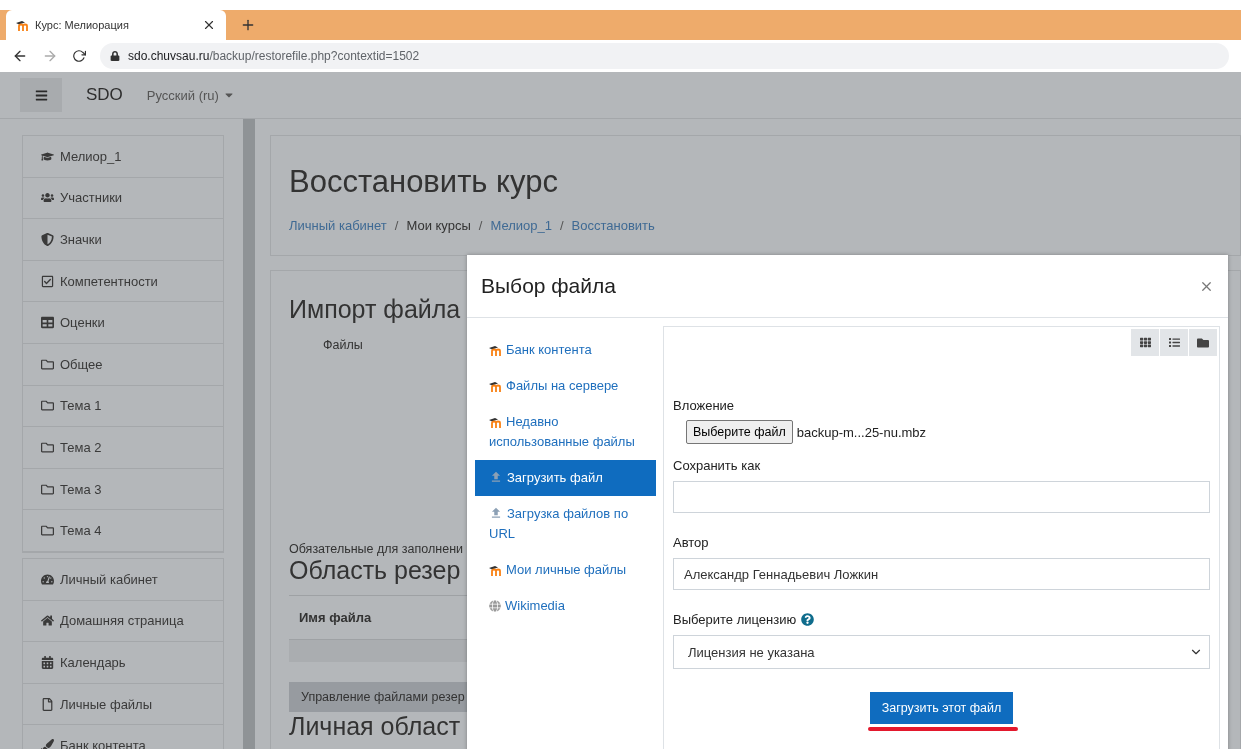 The height and width of the screenshot is (749, 1241). I want to click on grid-icon, so click(1145, 342).